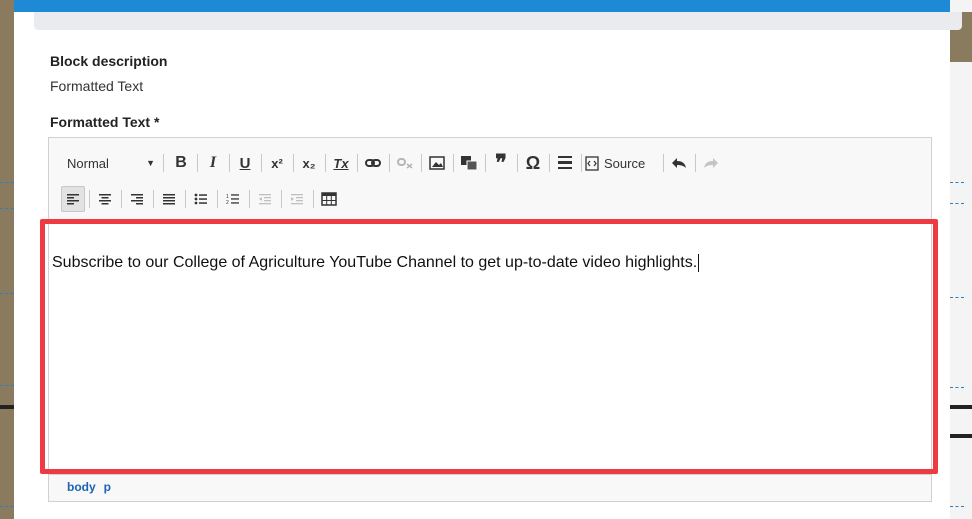  I want to click on redo-button, so click(711, 163).